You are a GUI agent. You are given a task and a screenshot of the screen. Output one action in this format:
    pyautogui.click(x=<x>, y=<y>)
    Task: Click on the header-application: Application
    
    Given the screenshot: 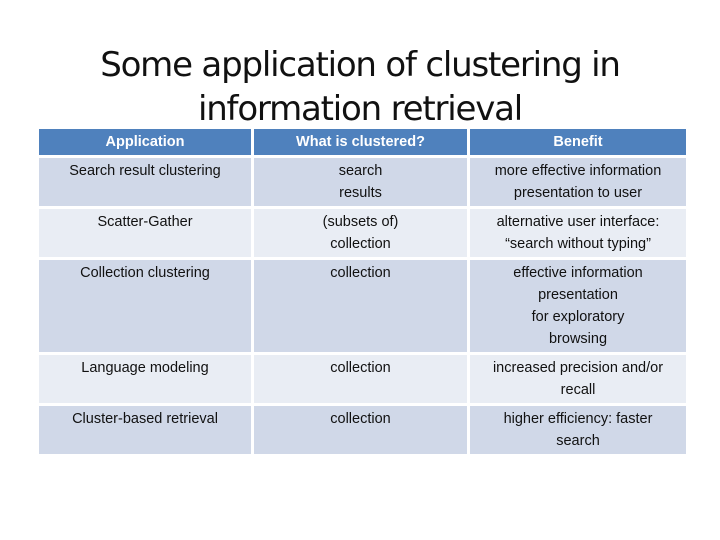 What is the action you would take?
    pyautogui.click(x=145, y=142)
    